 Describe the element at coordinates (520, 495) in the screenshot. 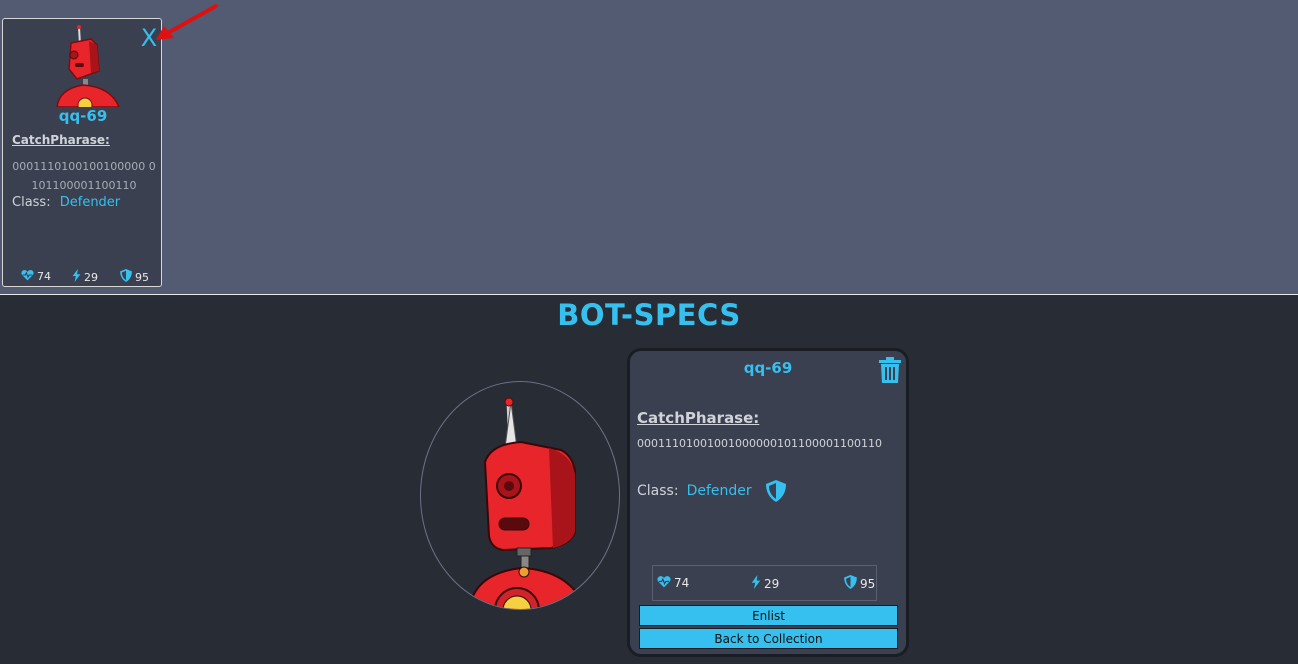

I see `bot-image` at that location.